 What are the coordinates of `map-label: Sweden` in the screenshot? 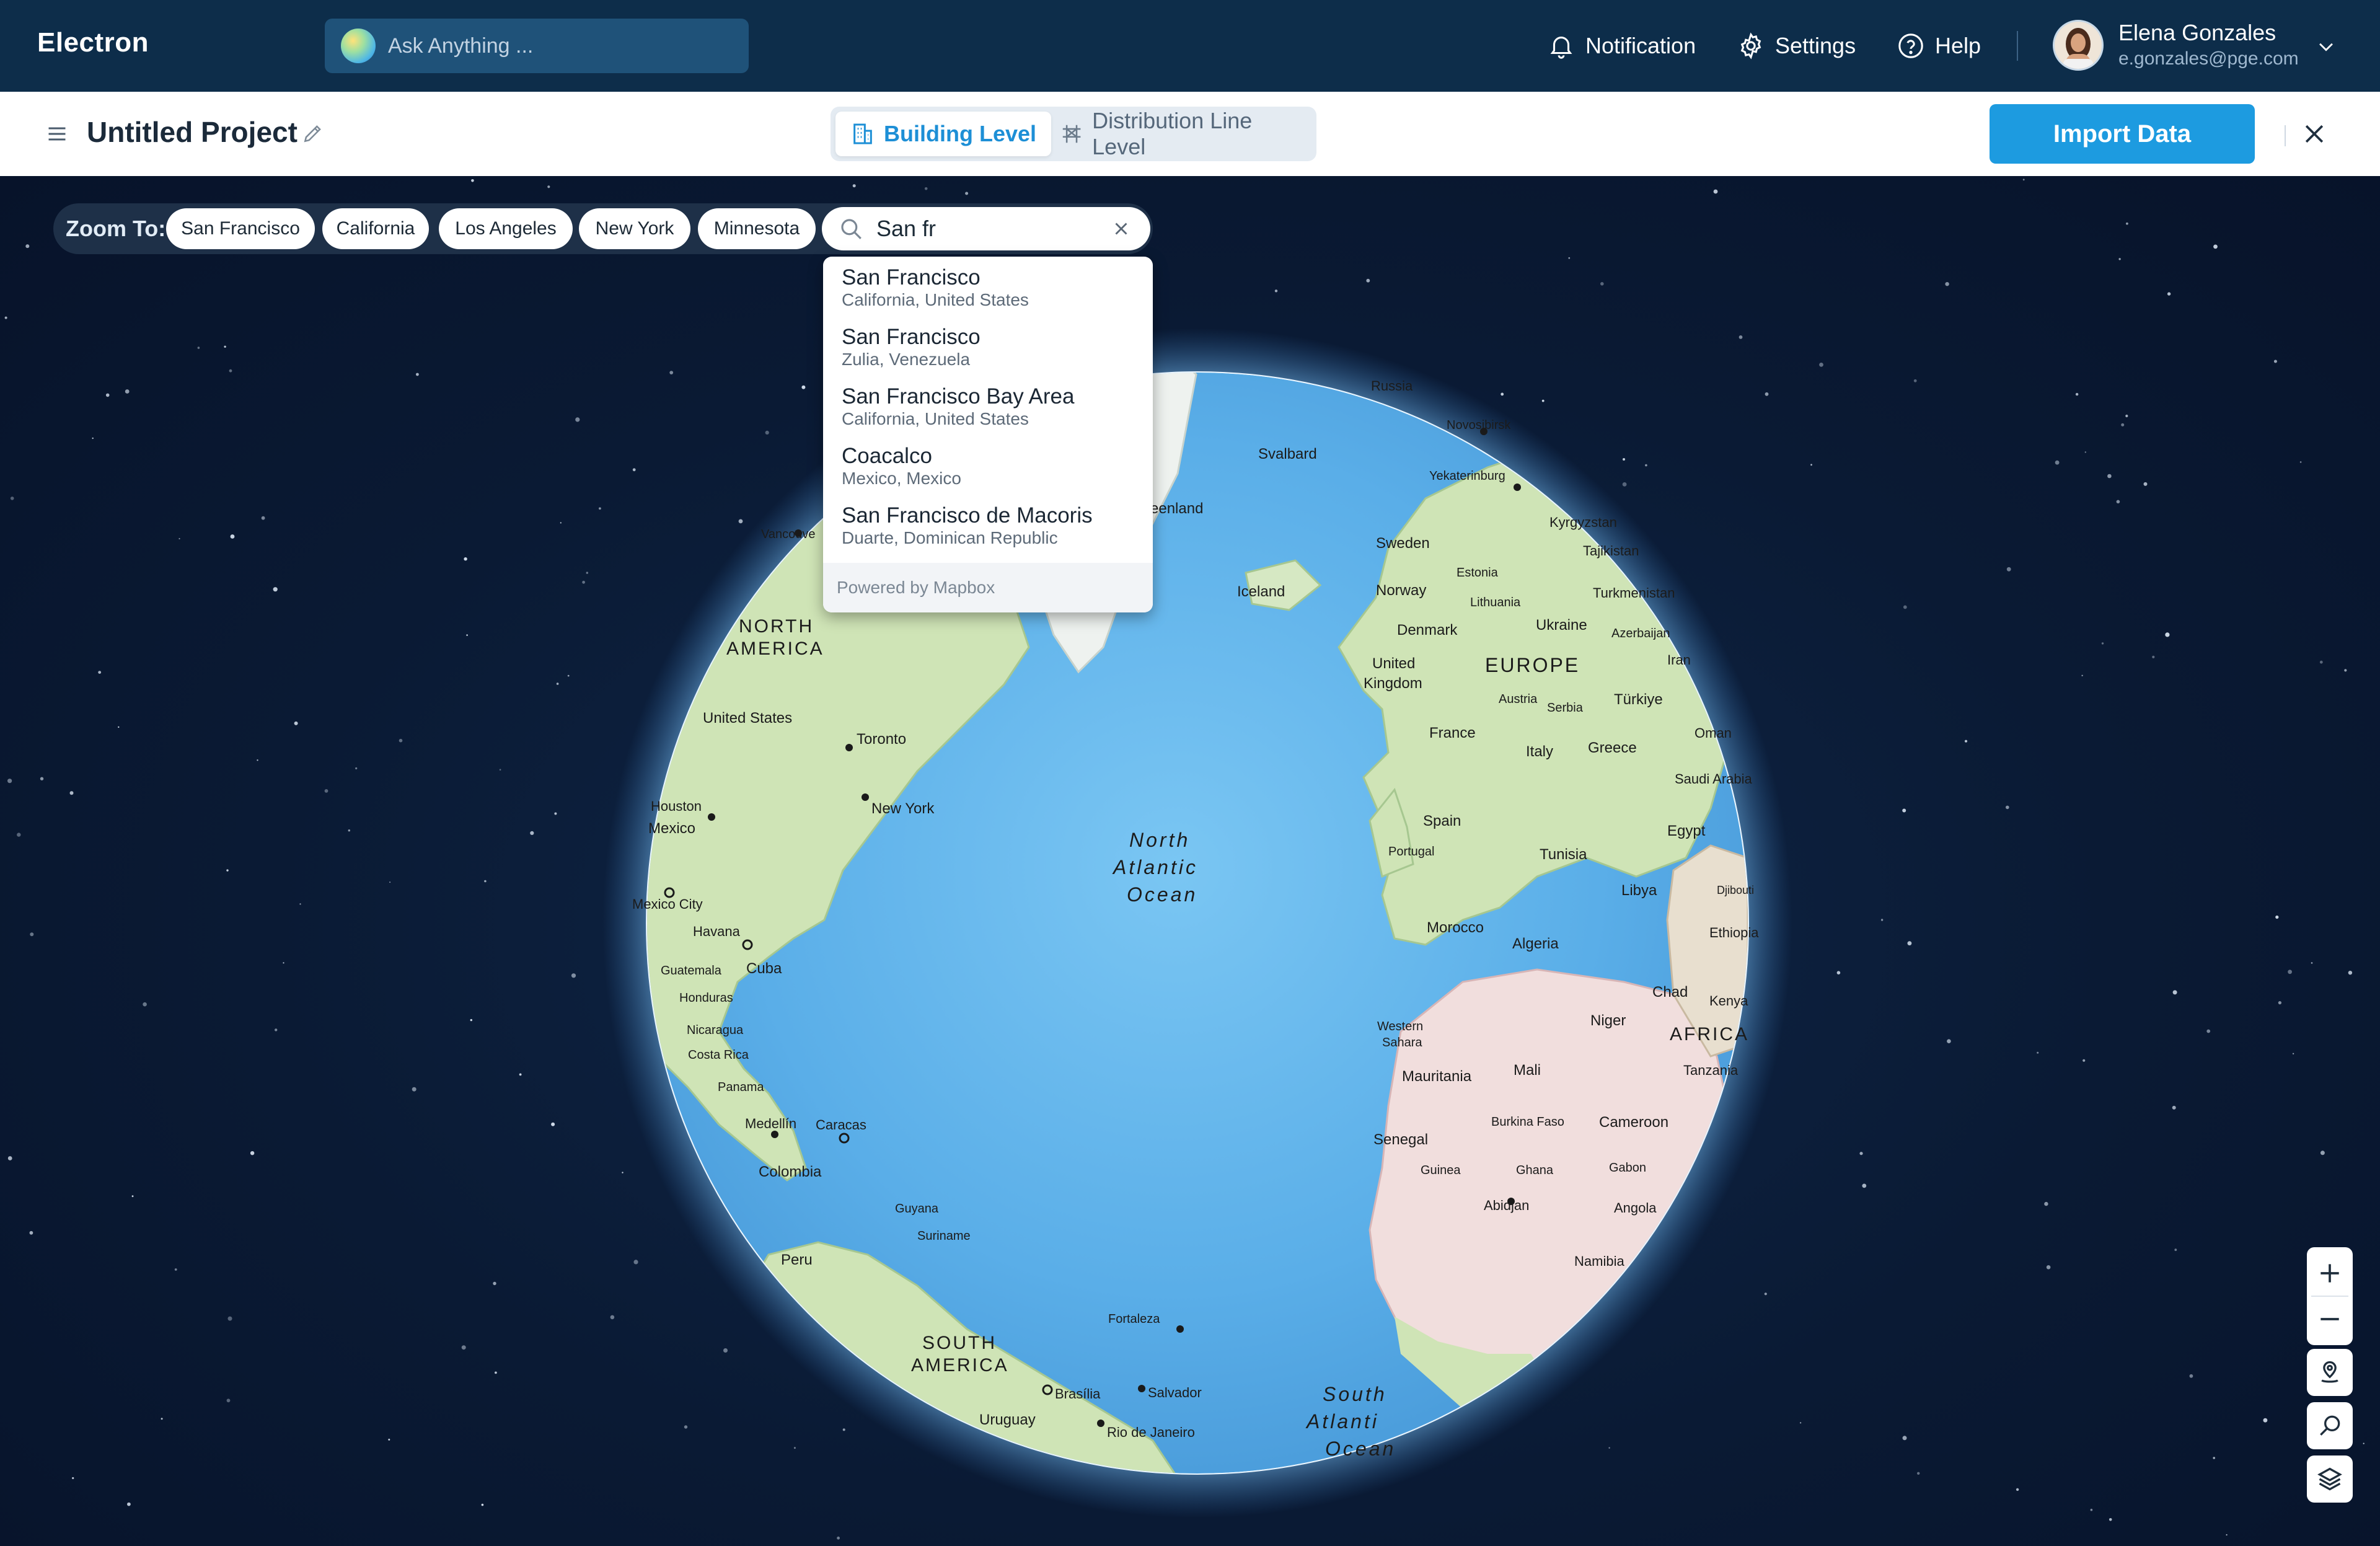 It's located at (1403, 543).